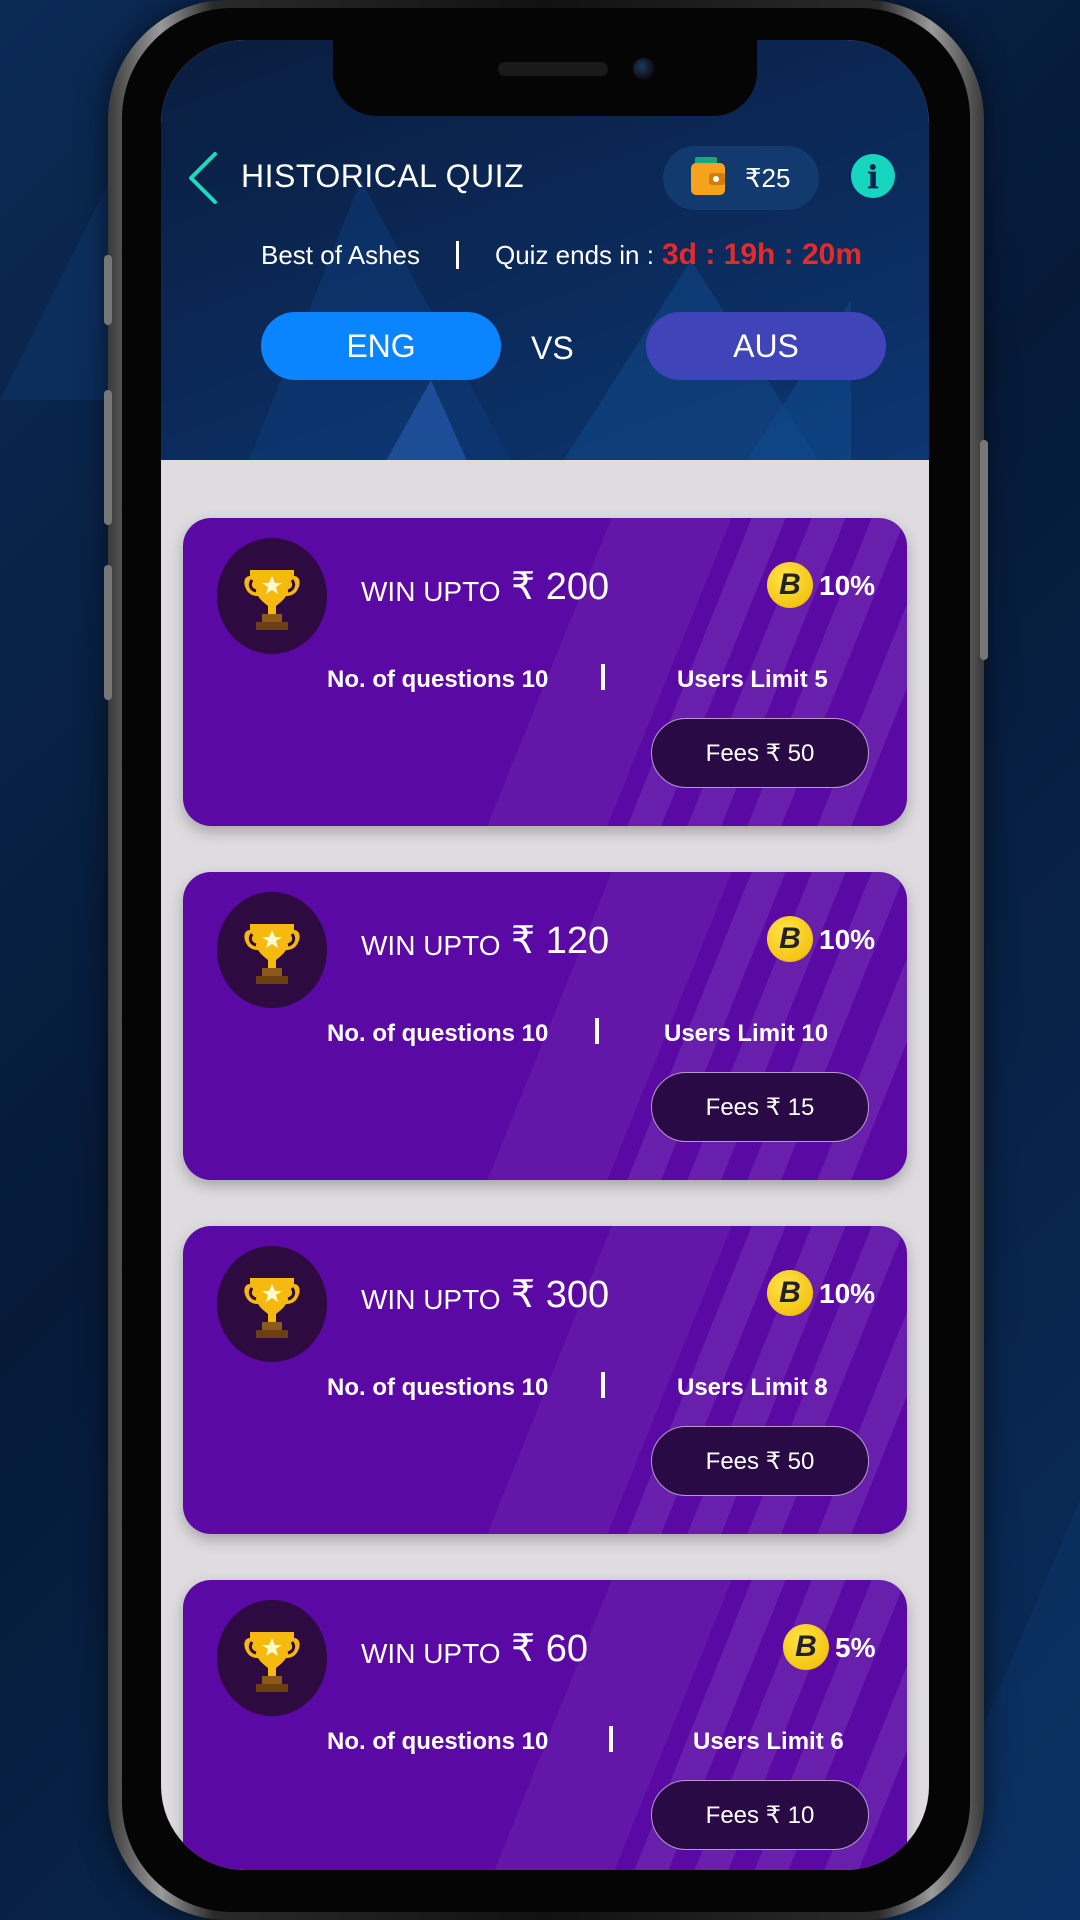 The width and height of the screenshot is (1080, 1920). What do you see at coordinates (768, 177) in the screenshot?
I see `wallet-amount: ₹25` at bounding box center [768, 177].